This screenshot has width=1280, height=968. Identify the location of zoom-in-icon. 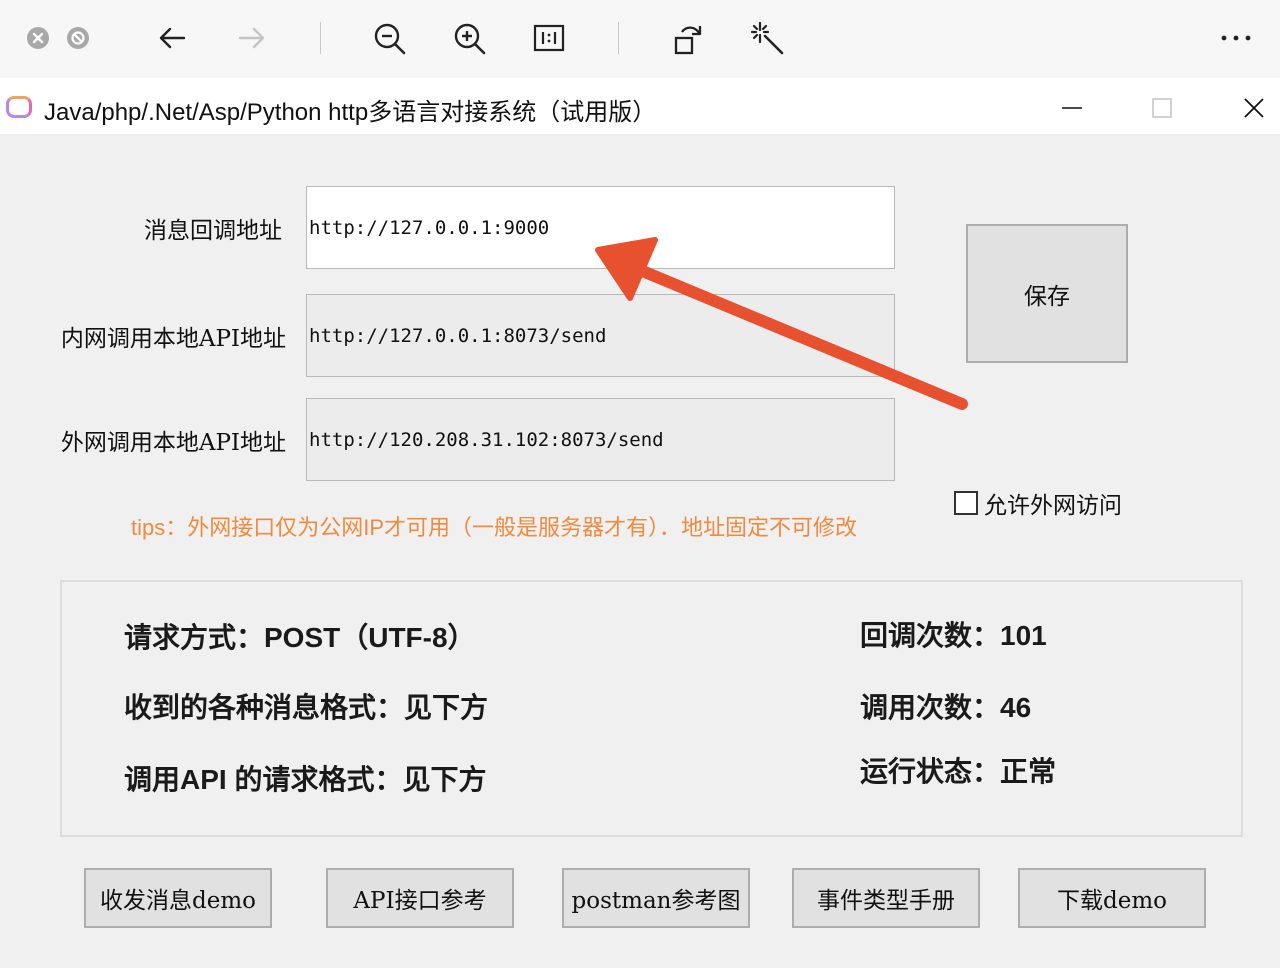
(470, 39).